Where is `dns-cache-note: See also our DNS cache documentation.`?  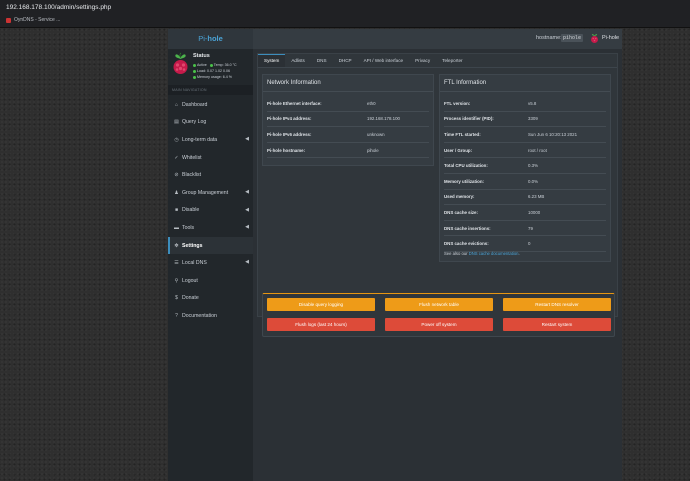
dns-cache-note: See also our DNS cache documentation. is located at coordinates (482, 253).